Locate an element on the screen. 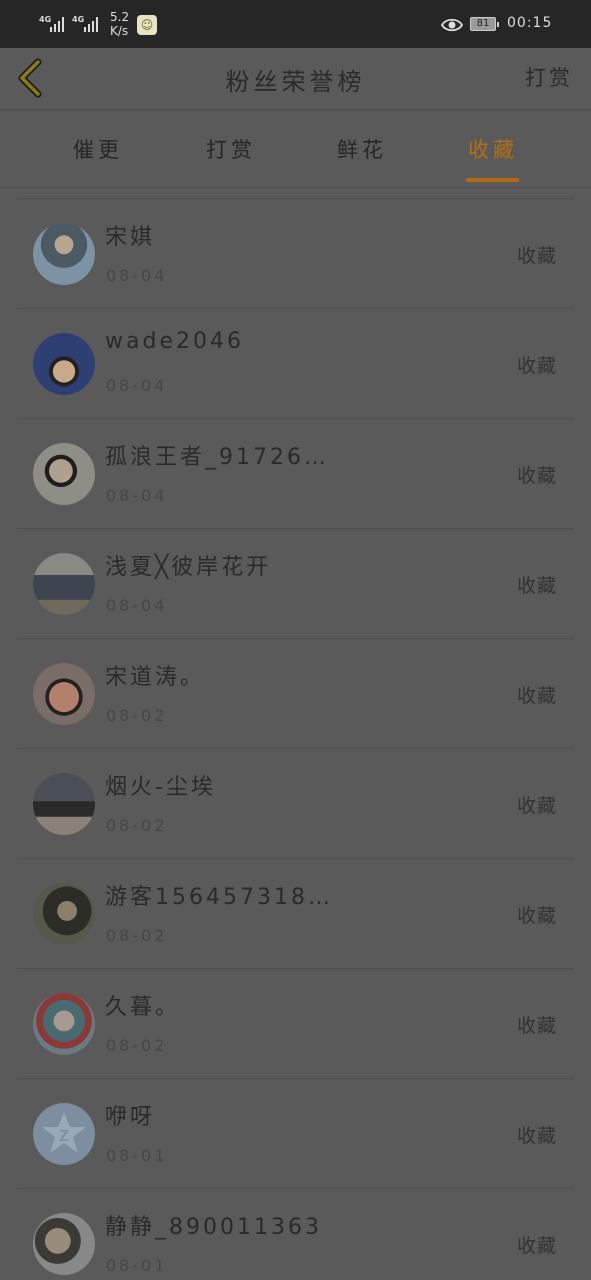  tab-flowers: 鲜花 is located at coordinates (362, 149).